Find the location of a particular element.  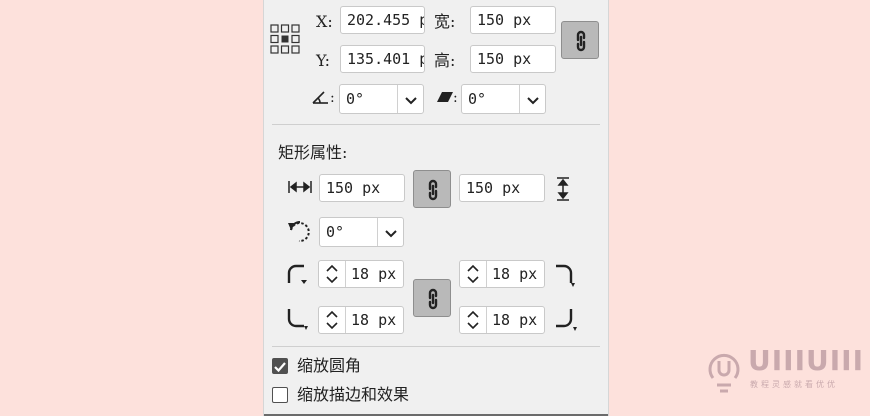

lightbulb-logo-icon is located at coordinates (724, 373).